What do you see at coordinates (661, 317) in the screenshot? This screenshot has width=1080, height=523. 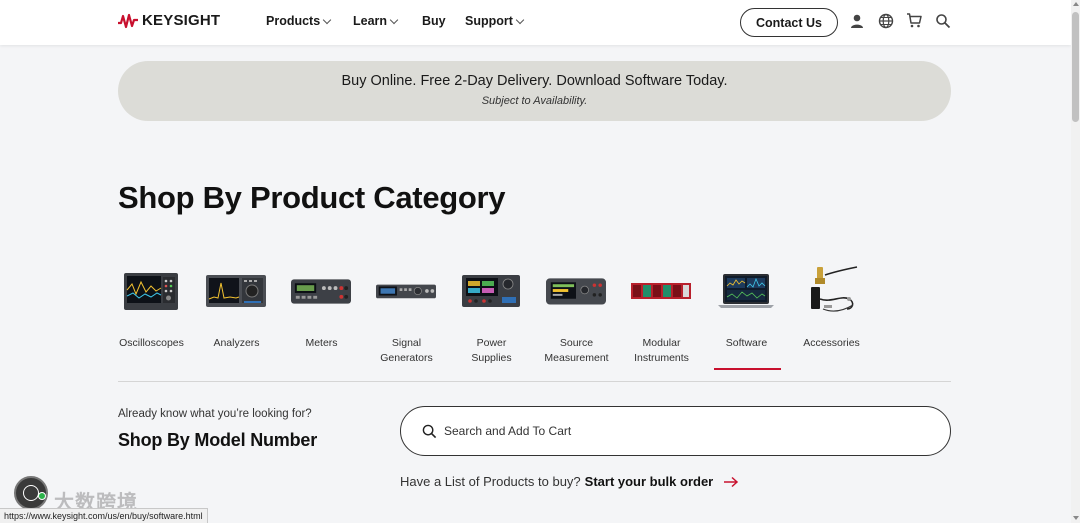 I see `category-modular-instruments: Modular Instruments` at bounding box center [661, 317].